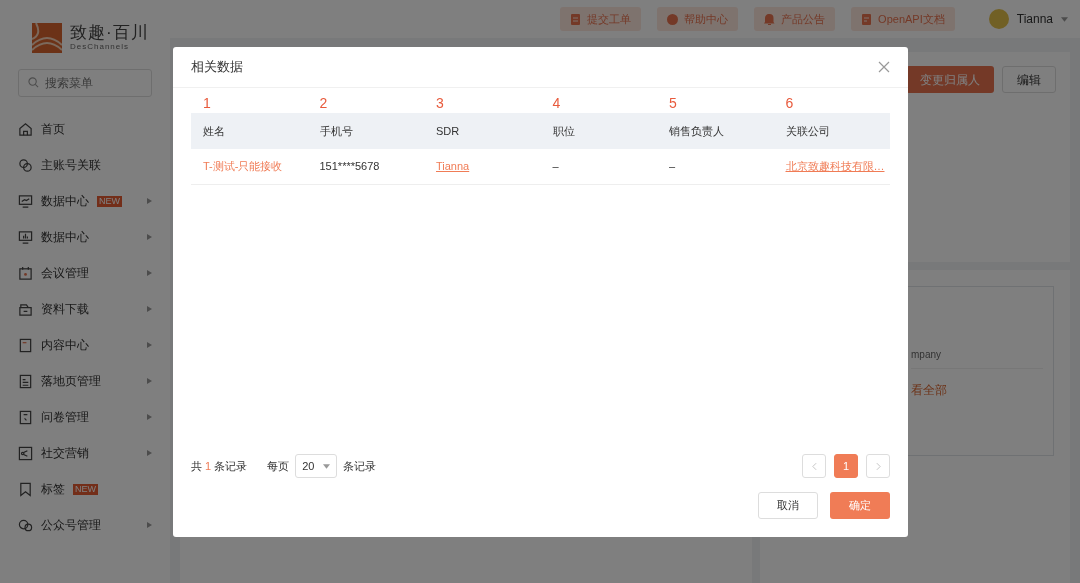 This screenshot has width=1080, height=583. Describe the element at coordinates (1029, 79) in the screenshot. I see `action-button: 编辑` at that location.